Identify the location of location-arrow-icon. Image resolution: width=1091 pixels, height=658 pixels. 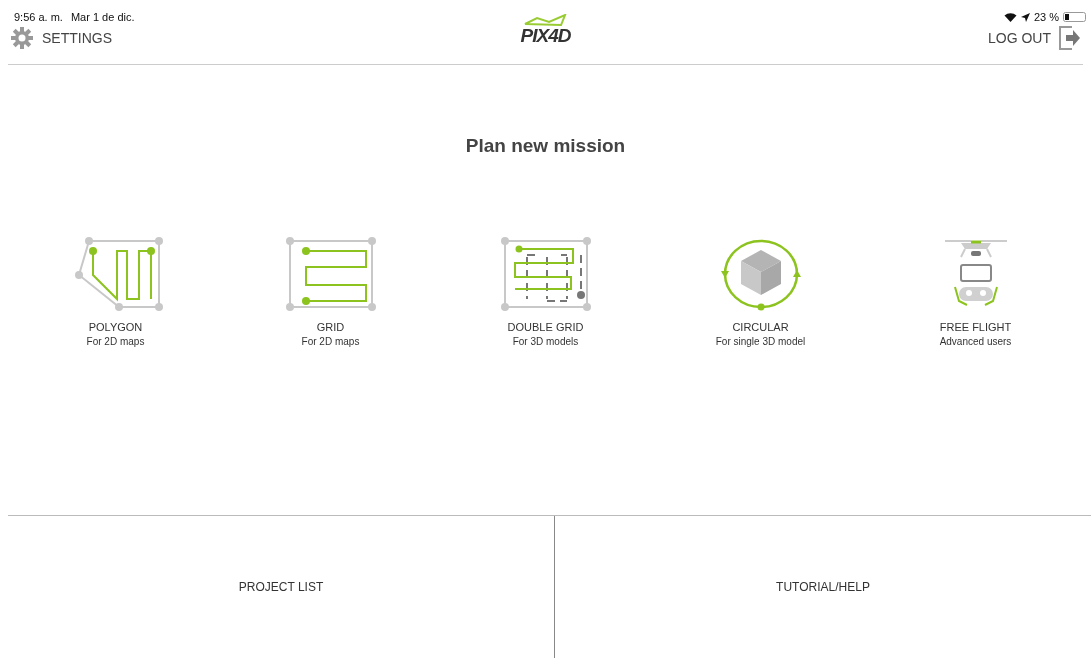
(1025, 17).